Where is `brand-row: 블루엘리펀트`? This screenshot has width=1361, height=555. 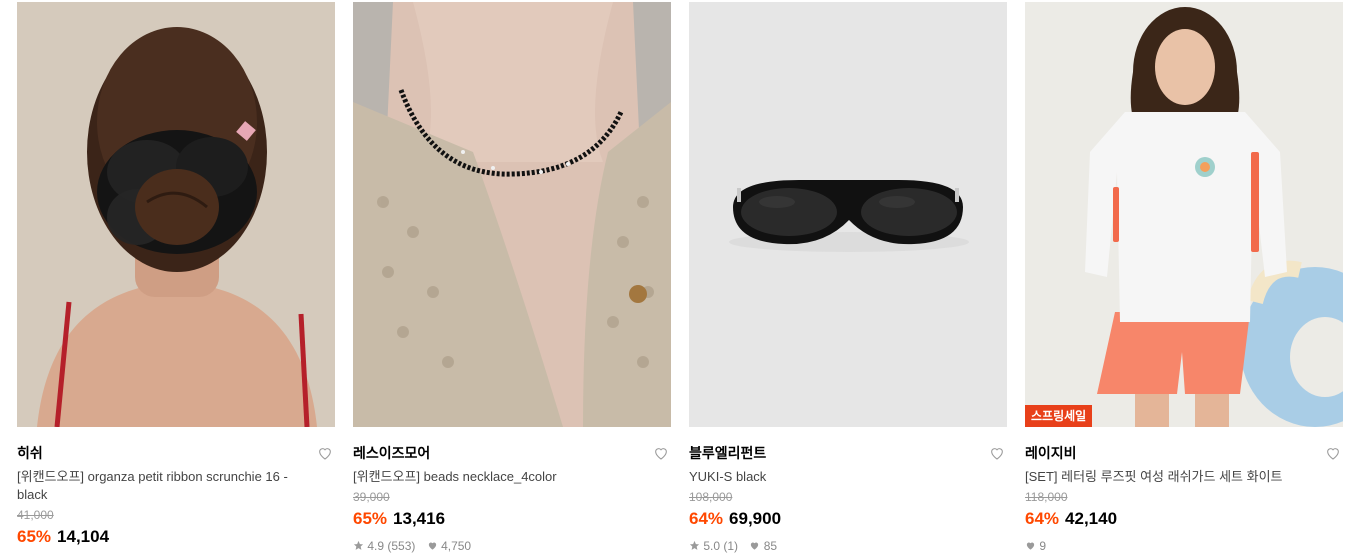
brand-row: 블루엘리펀트 is located at coordinates (848, 453).